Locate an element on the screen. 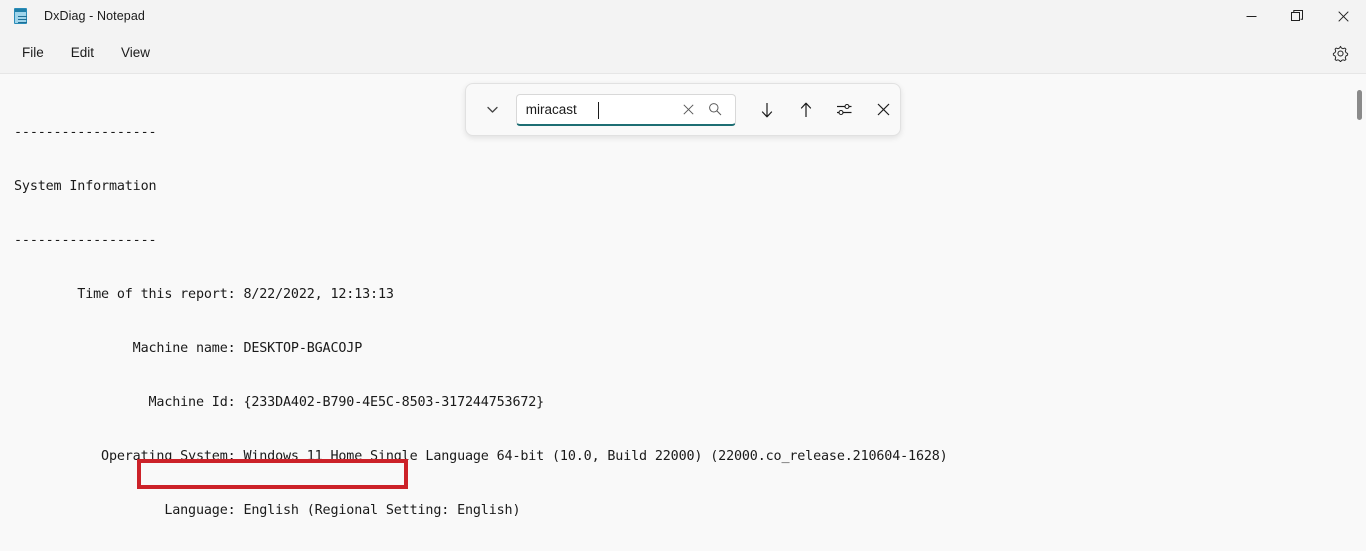  restore-icon is located at coordinates (1297, 15).